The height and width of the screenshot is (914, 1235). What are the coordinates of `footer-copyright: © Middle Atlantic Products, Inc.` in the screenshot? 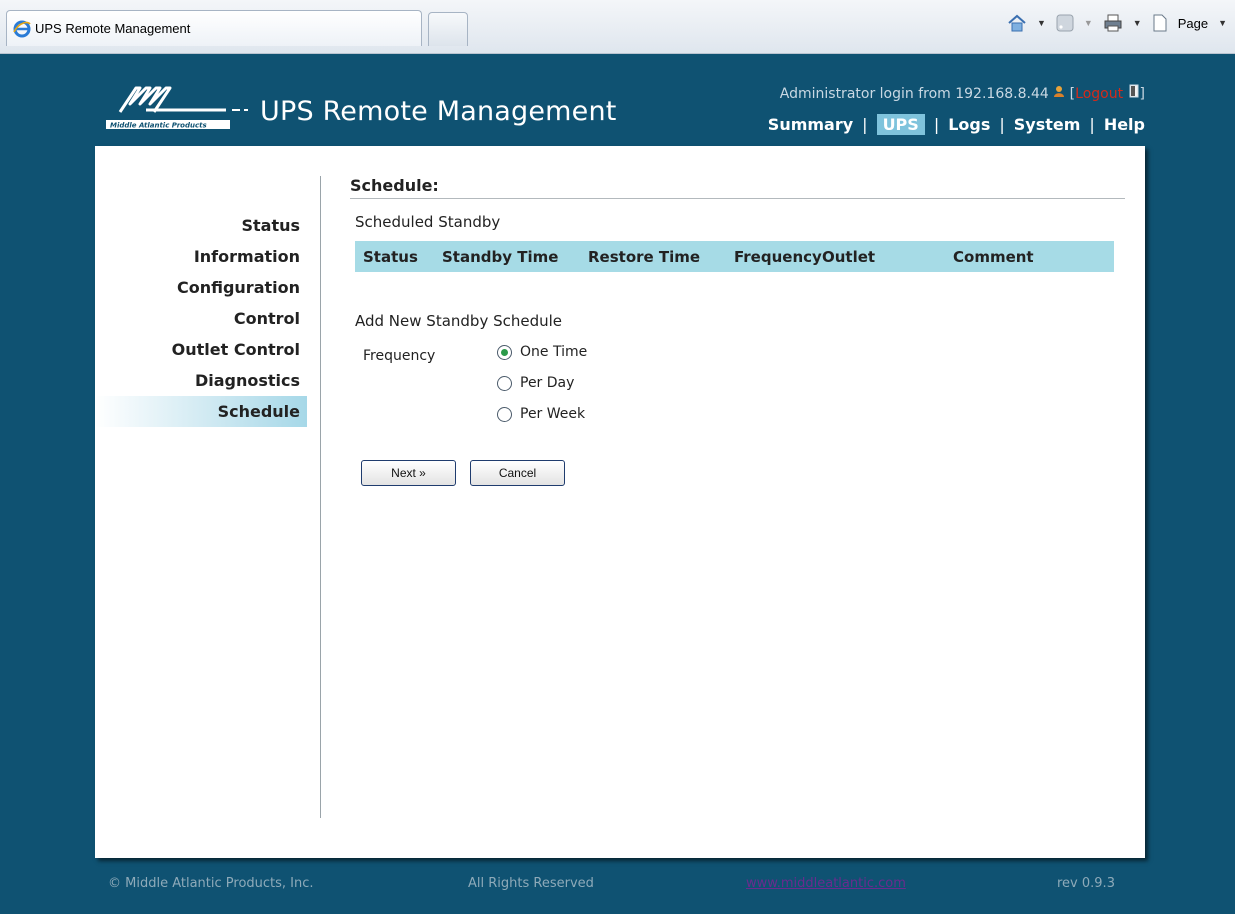 It's located at (211, 883).